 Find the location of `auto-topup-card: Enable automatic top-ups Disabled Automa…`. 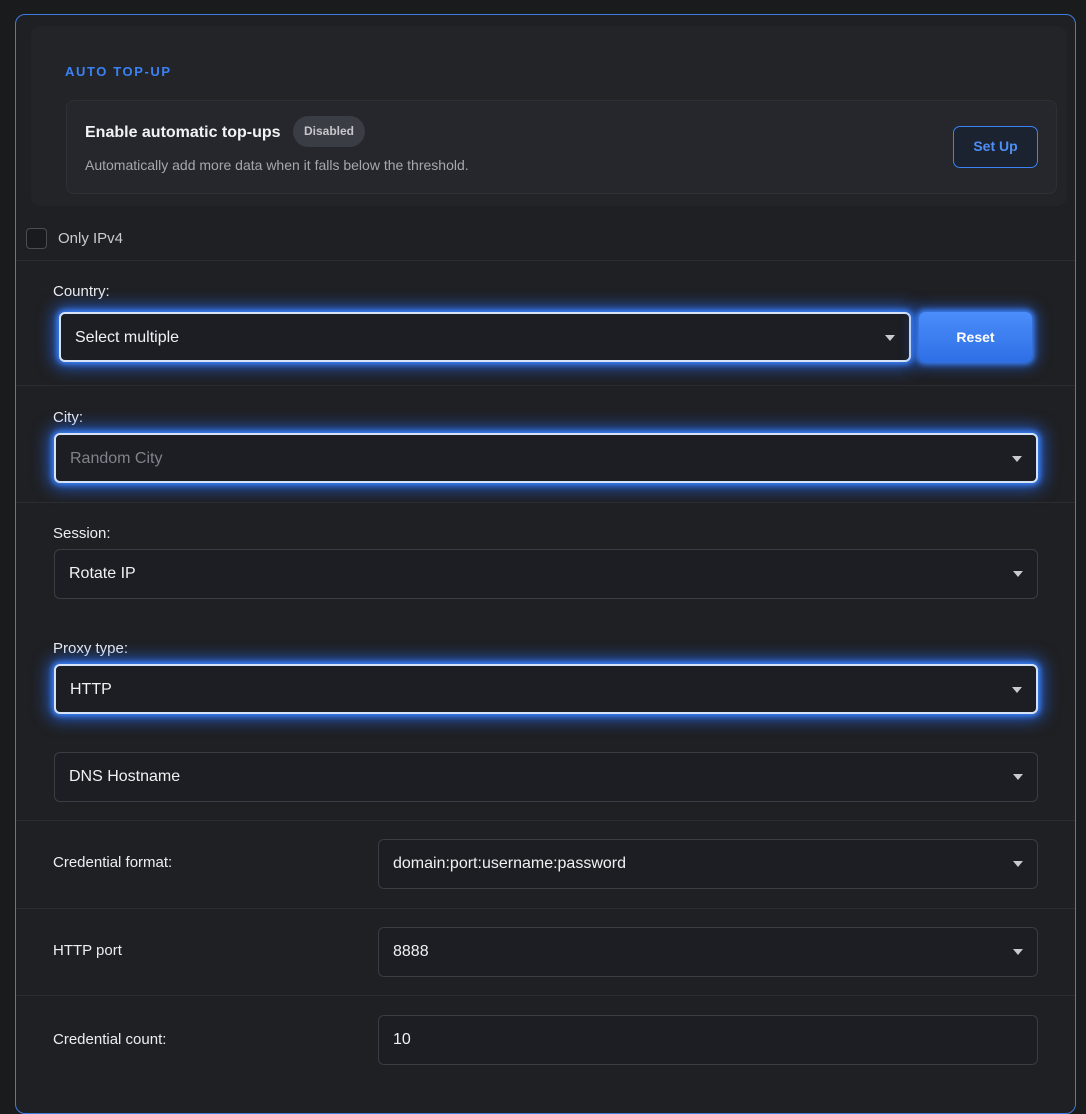

auto-topup-card: Enable automatic top-ups Disabled Automa… is located at coordinates (561, 147).